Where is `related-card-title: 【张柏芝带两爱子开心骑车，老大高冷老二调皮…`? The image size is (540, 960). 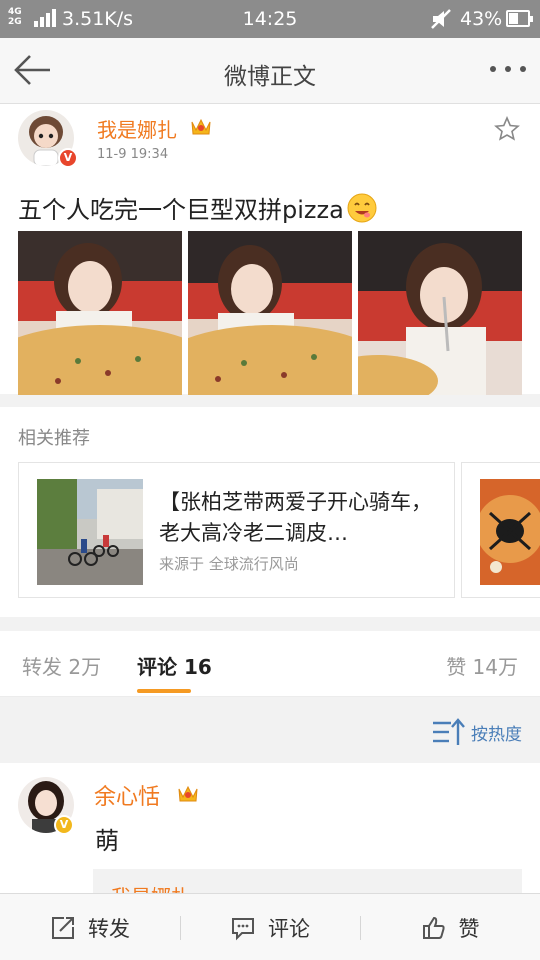 related-card-title: 【张柏芝带两爱子开心骑车，老大高冷老二调皮… is located at coordinates (295, 517).